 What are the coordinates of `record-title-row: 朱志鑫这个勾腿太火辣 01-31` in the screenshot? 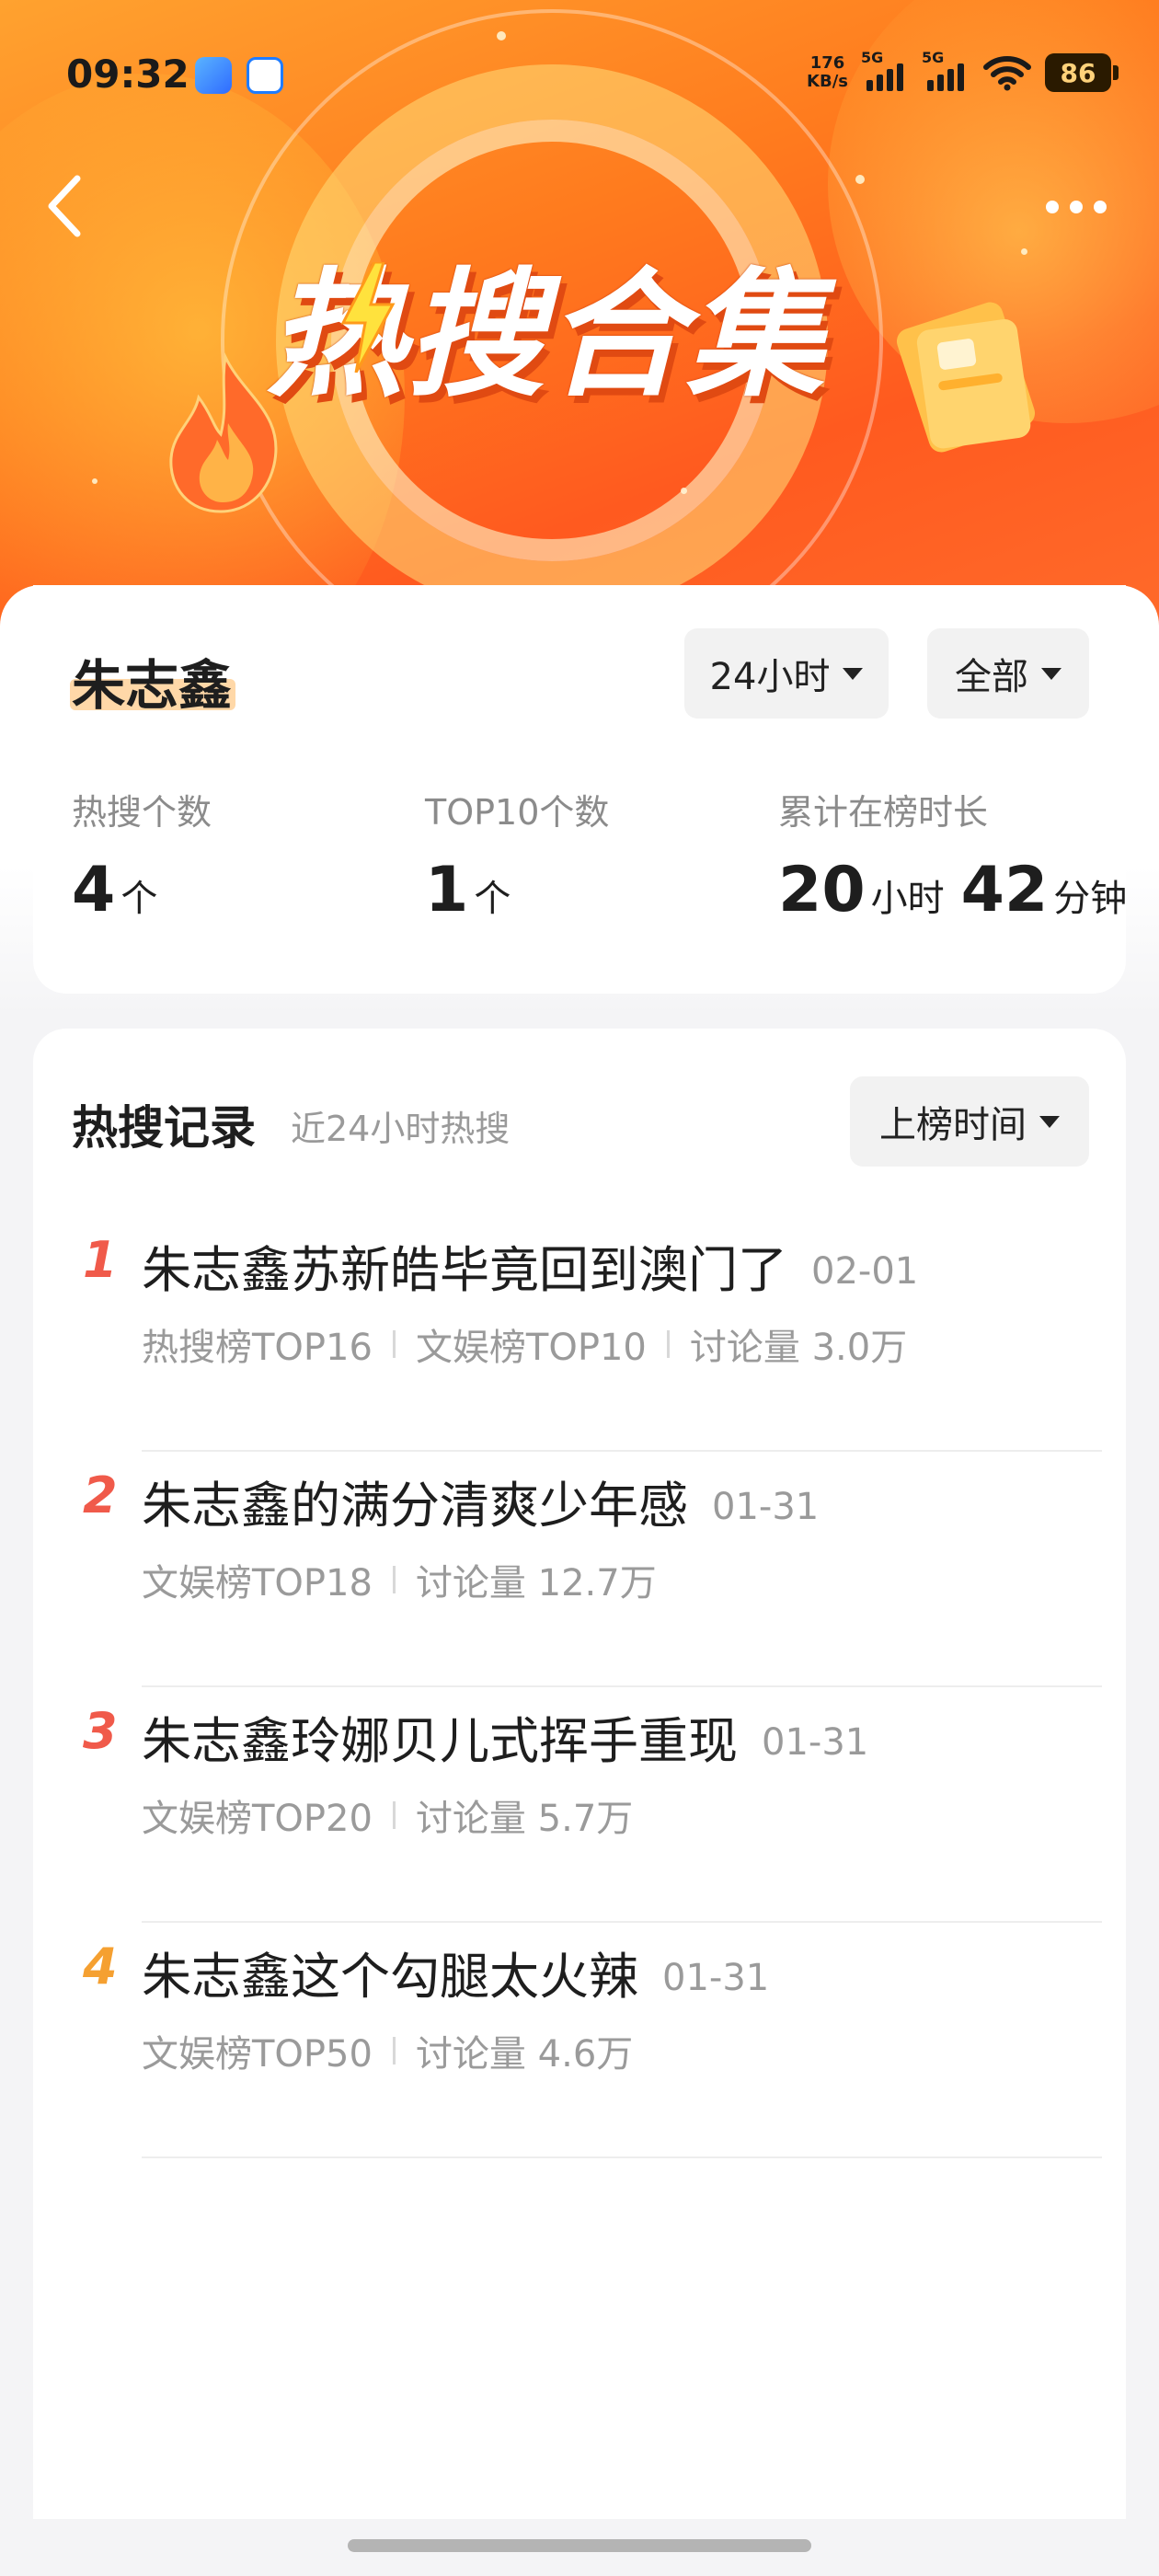 It's located at (455, 1972).